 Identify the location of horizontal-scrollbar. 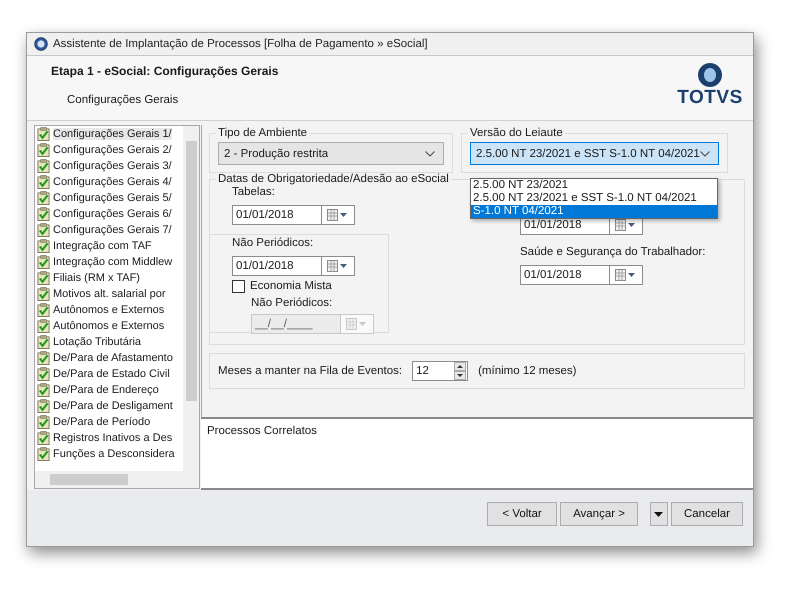
(117, 479).